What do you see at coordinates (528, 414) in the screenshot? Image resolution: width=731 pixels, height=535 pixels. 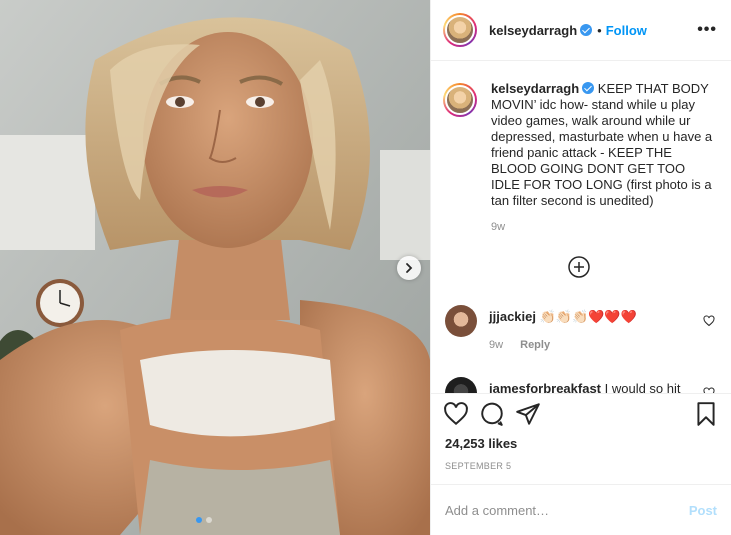 I see `share-icon` at bounding box center [528, 414].